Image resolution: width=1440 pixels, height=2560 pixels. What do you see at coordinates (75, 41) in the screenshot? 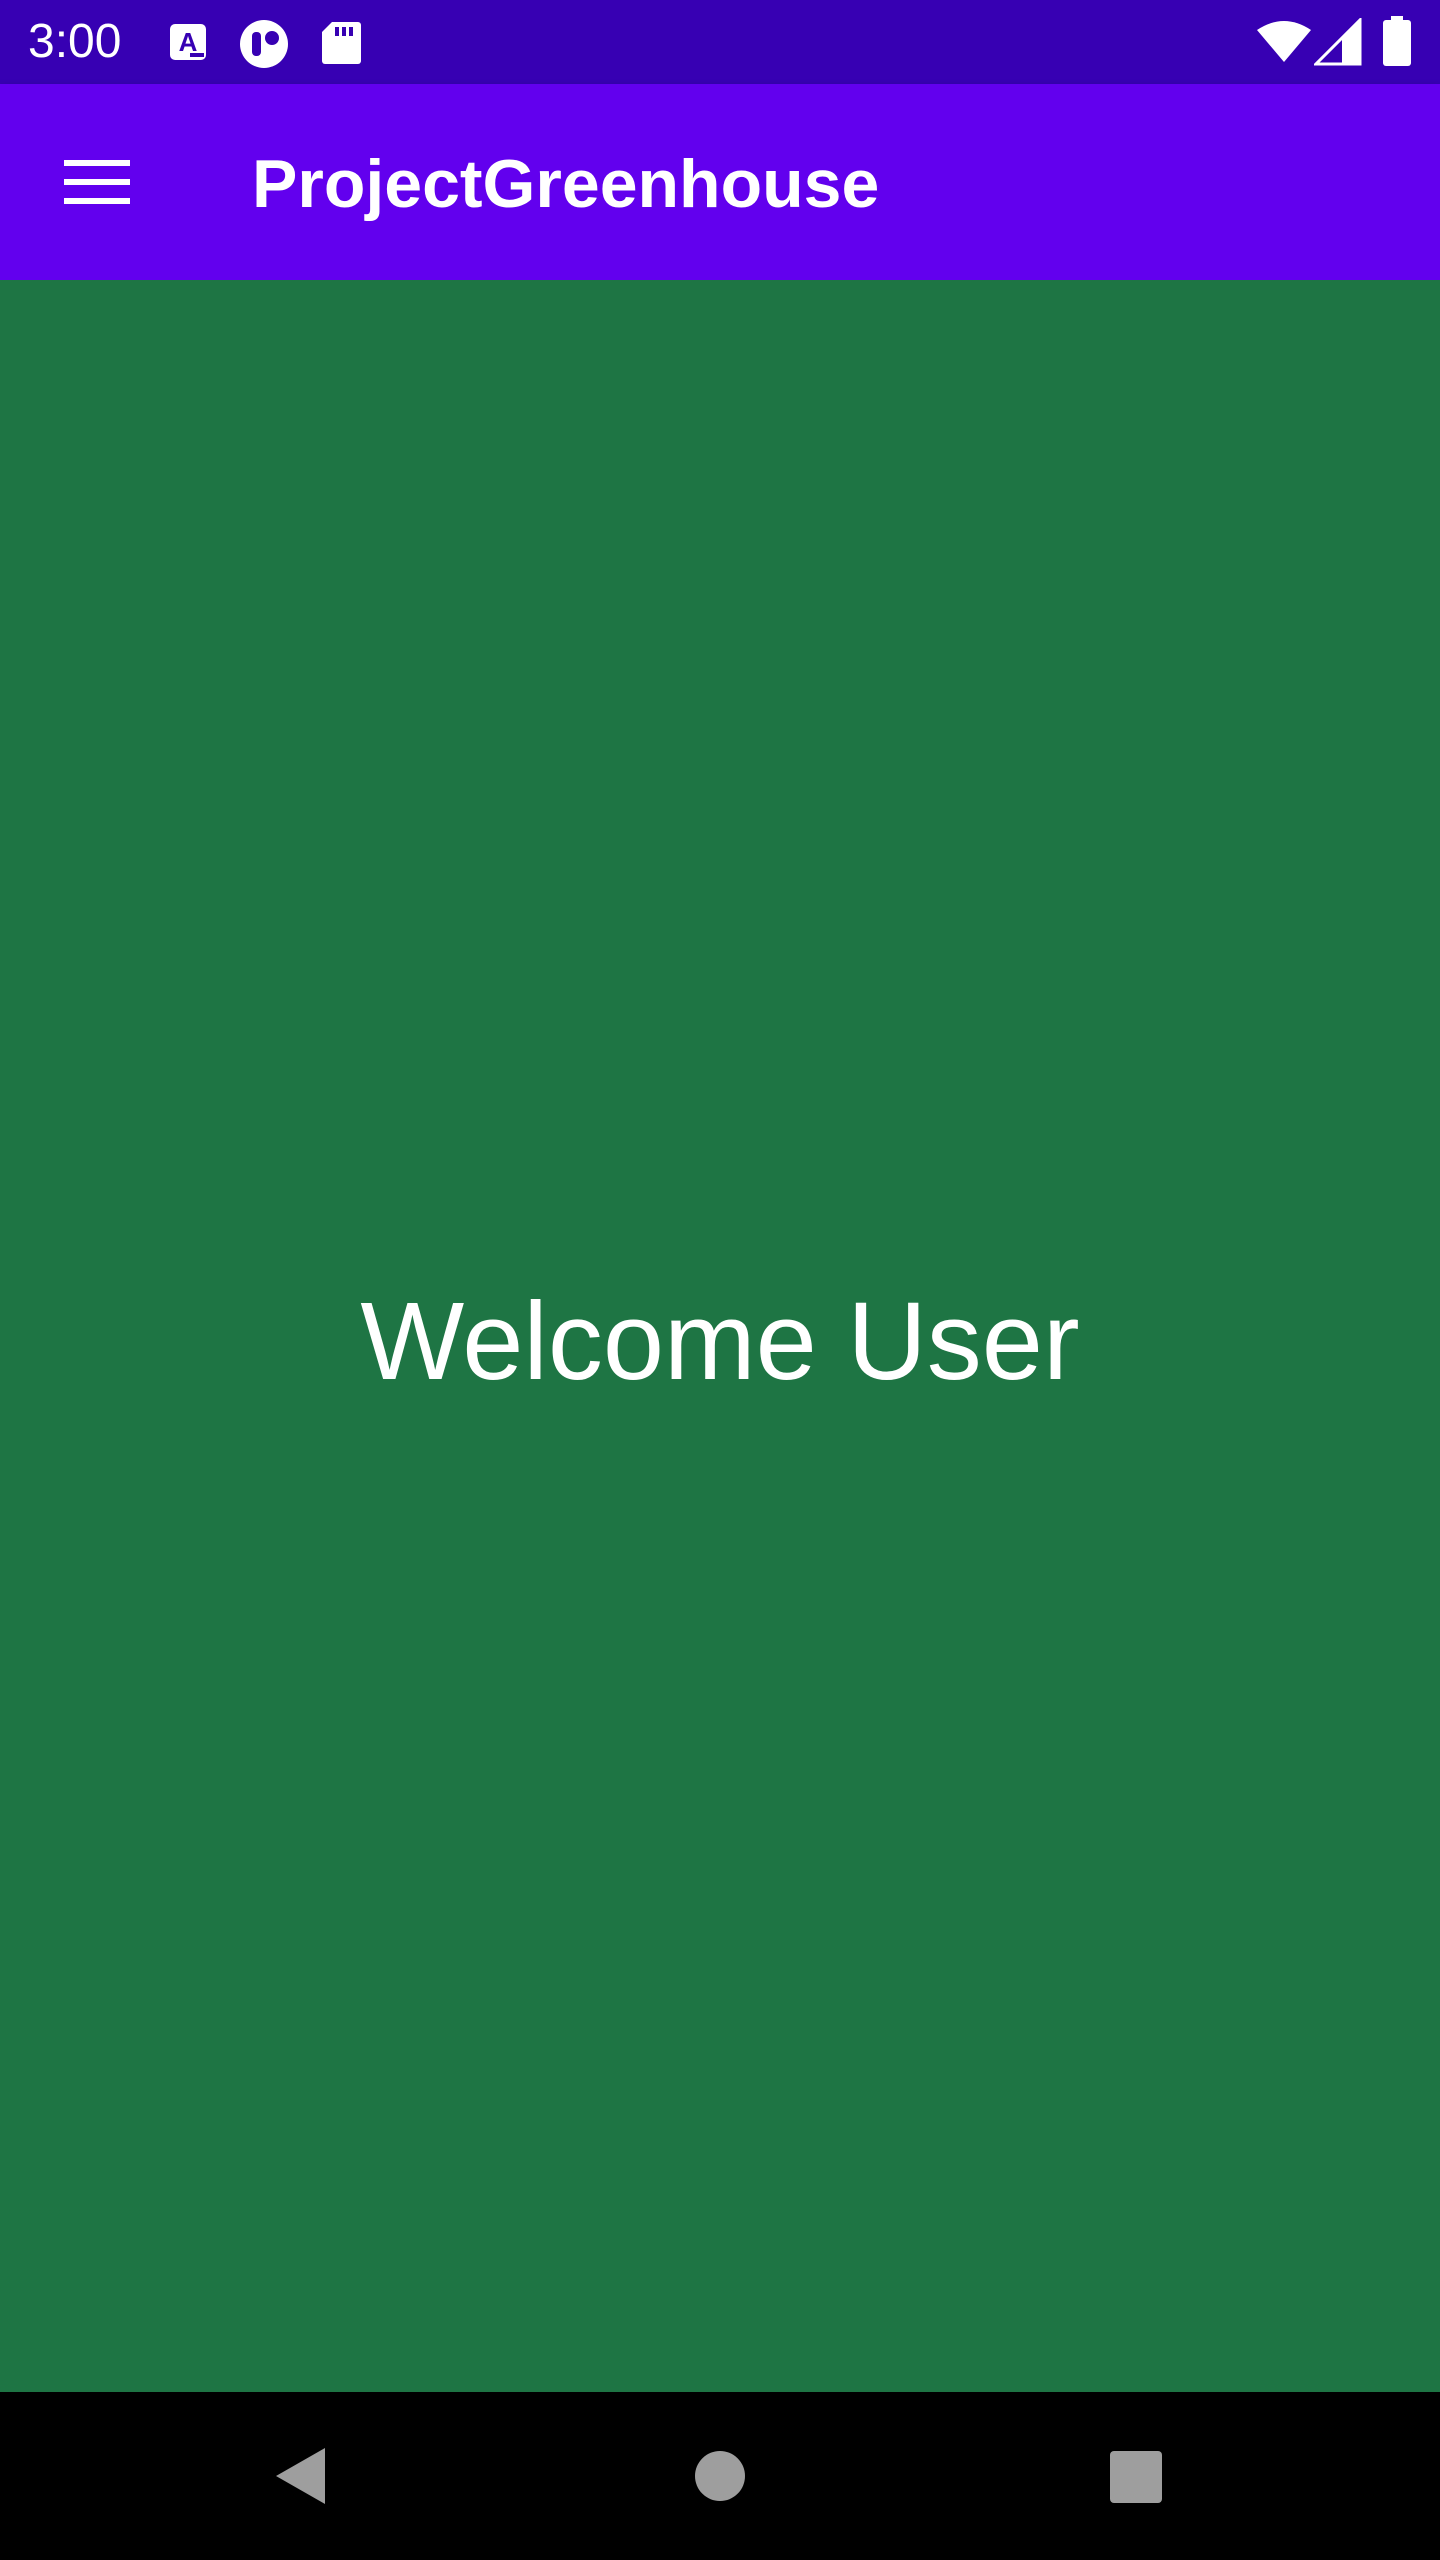
I see `status-time: 3:00` at bounding box center [75, 41].